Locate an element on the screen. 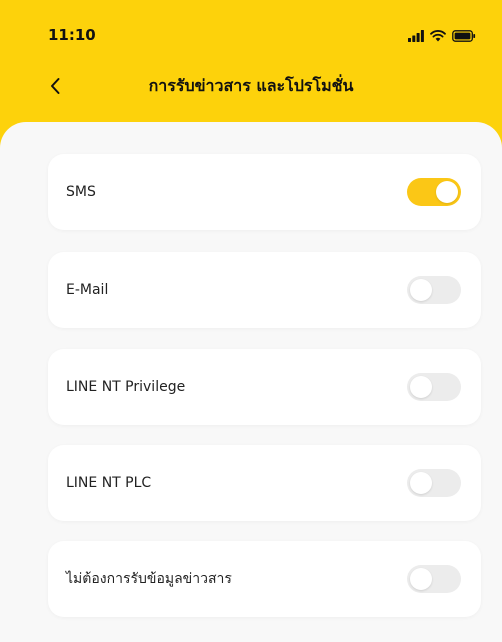  status-icons is located at coordinates (442, 36).